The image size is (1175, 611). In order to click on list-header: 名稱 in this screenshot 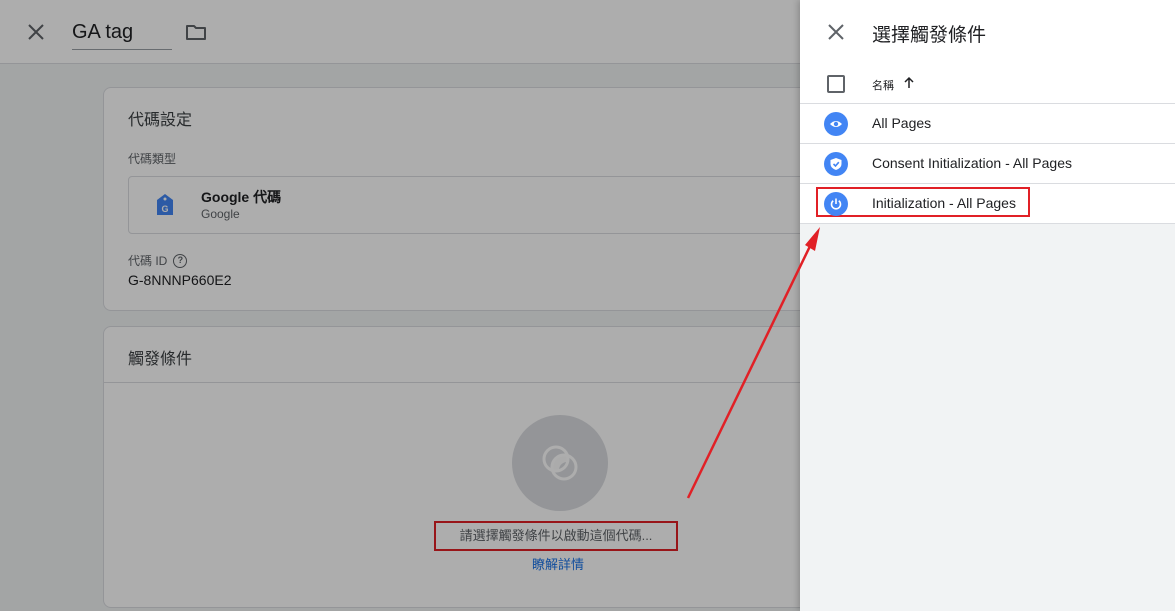, I will do `click(987, 84)`.